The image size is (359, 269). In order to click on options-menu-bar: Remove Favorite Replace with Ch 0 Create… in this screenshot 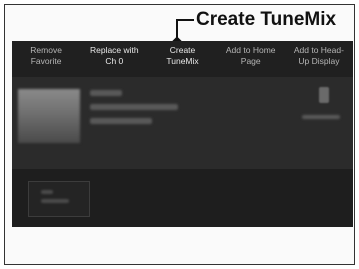, I will do `click(182, 59)`.